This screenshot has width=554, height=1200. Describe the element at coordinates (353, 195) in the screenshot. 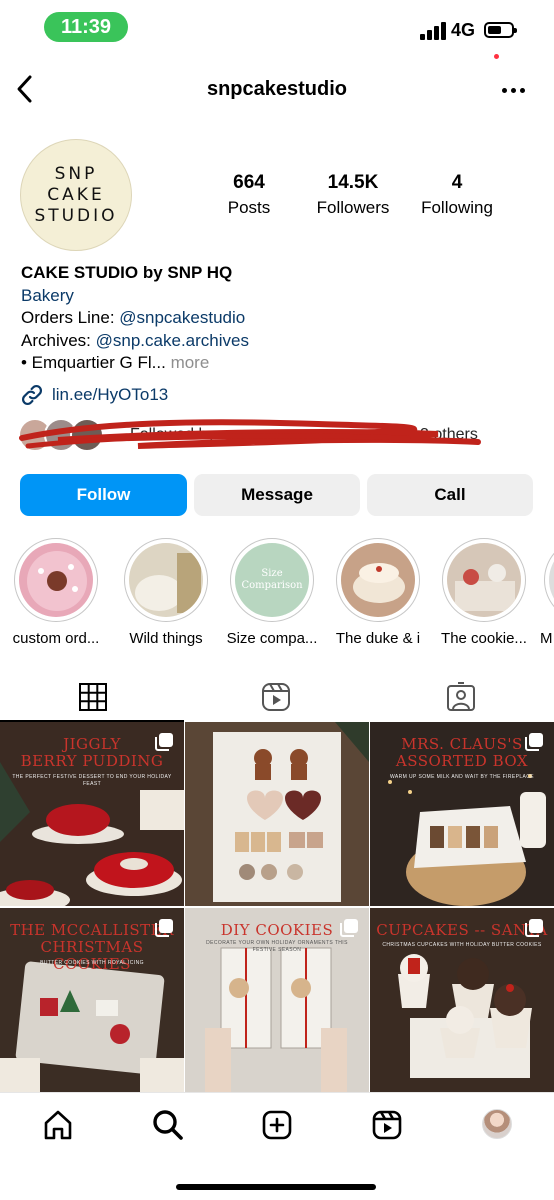

I see `stat-followers: 14.5K Followers` at that location.